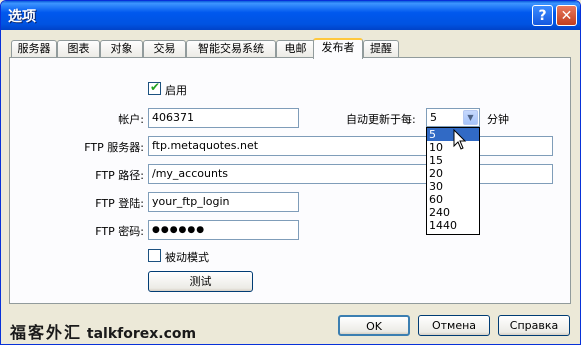 The height and width of the screenshot is (345, 581). What do you see at coordinates (350, 174) in the screenshot?
I see `ftp-path-field: /my_accounts` at bounding box center [350, 174].